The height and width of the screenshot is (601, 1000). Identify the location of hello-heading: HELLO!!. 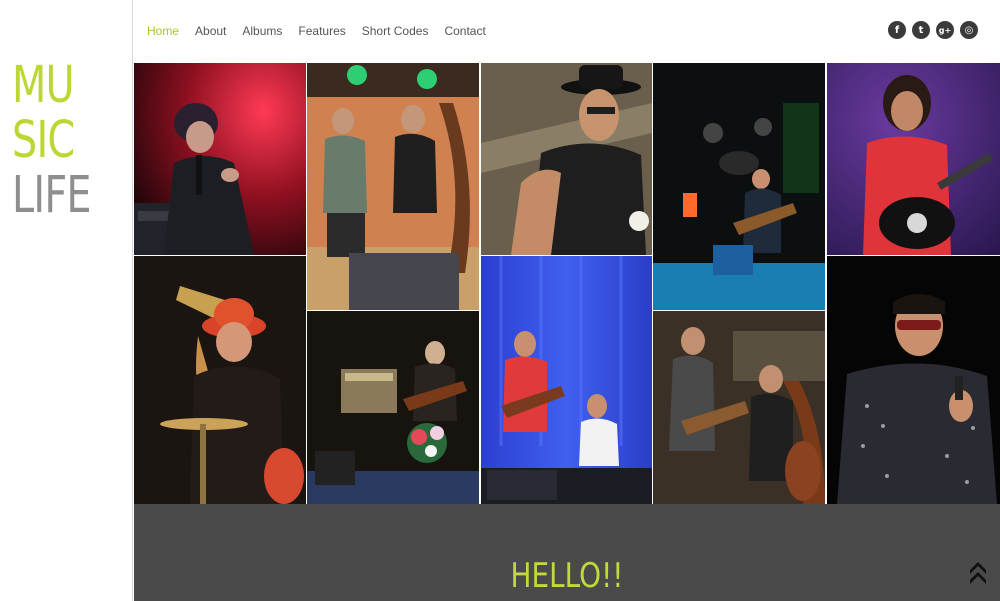
(567, 576).